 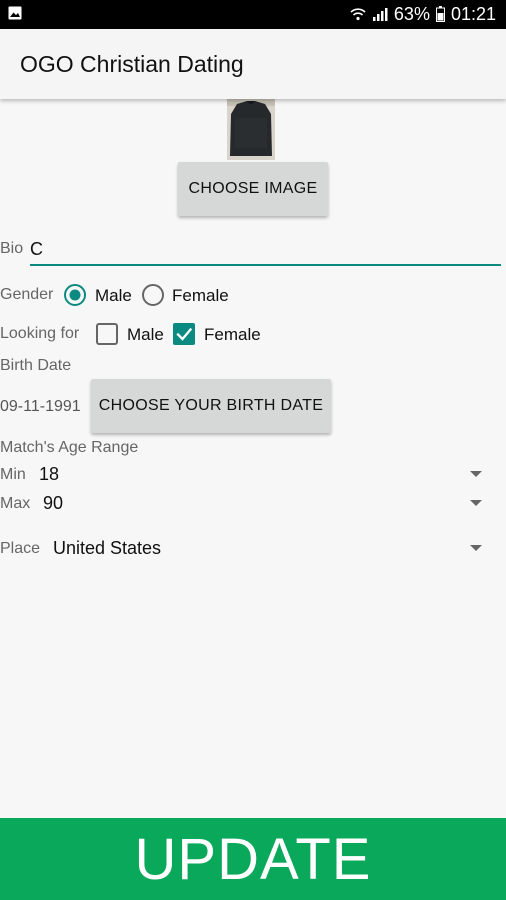 What do you see at coordinates (184, 334) in the screenshot?
I see `looking-female-checkbox` at bounding box center [184, 334].